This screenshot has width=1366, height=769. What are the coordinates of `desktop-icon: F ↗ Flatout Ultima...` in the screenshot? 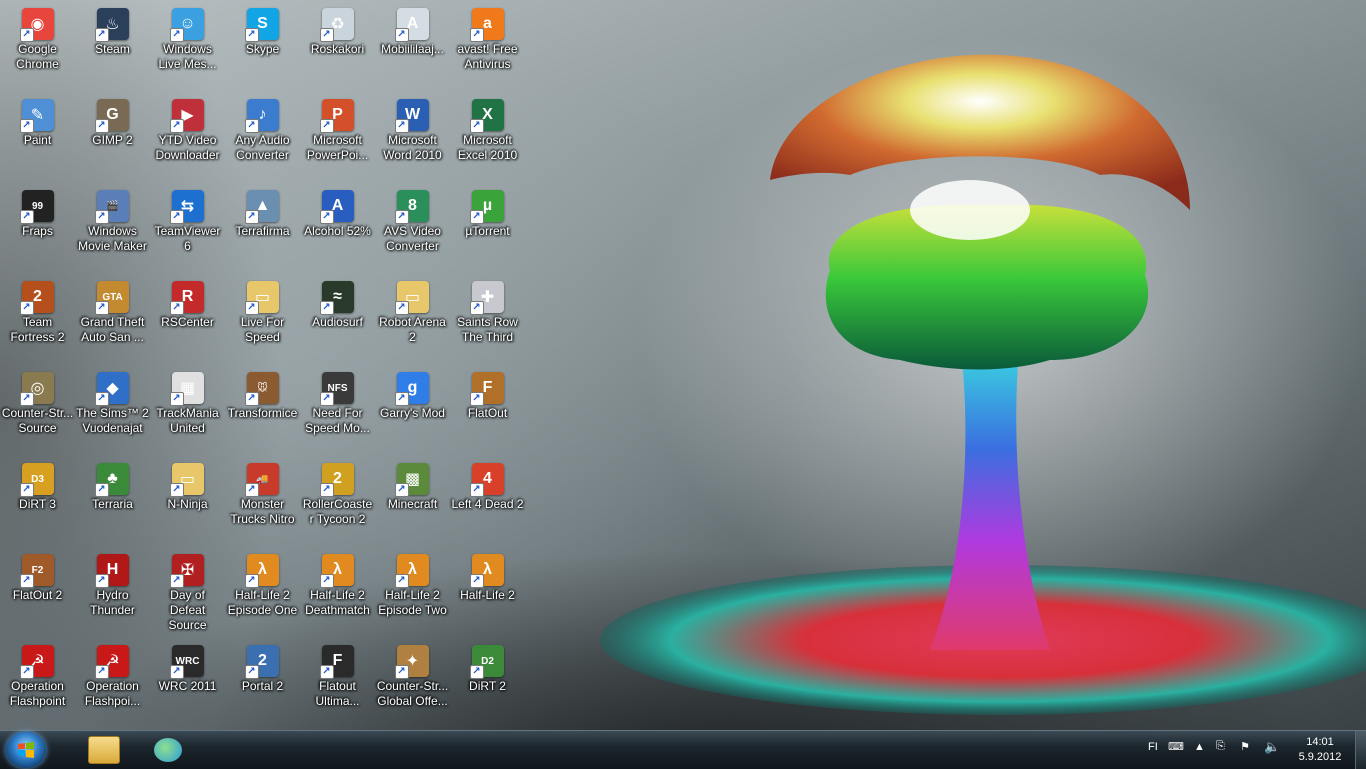 It's located at (337, 684).